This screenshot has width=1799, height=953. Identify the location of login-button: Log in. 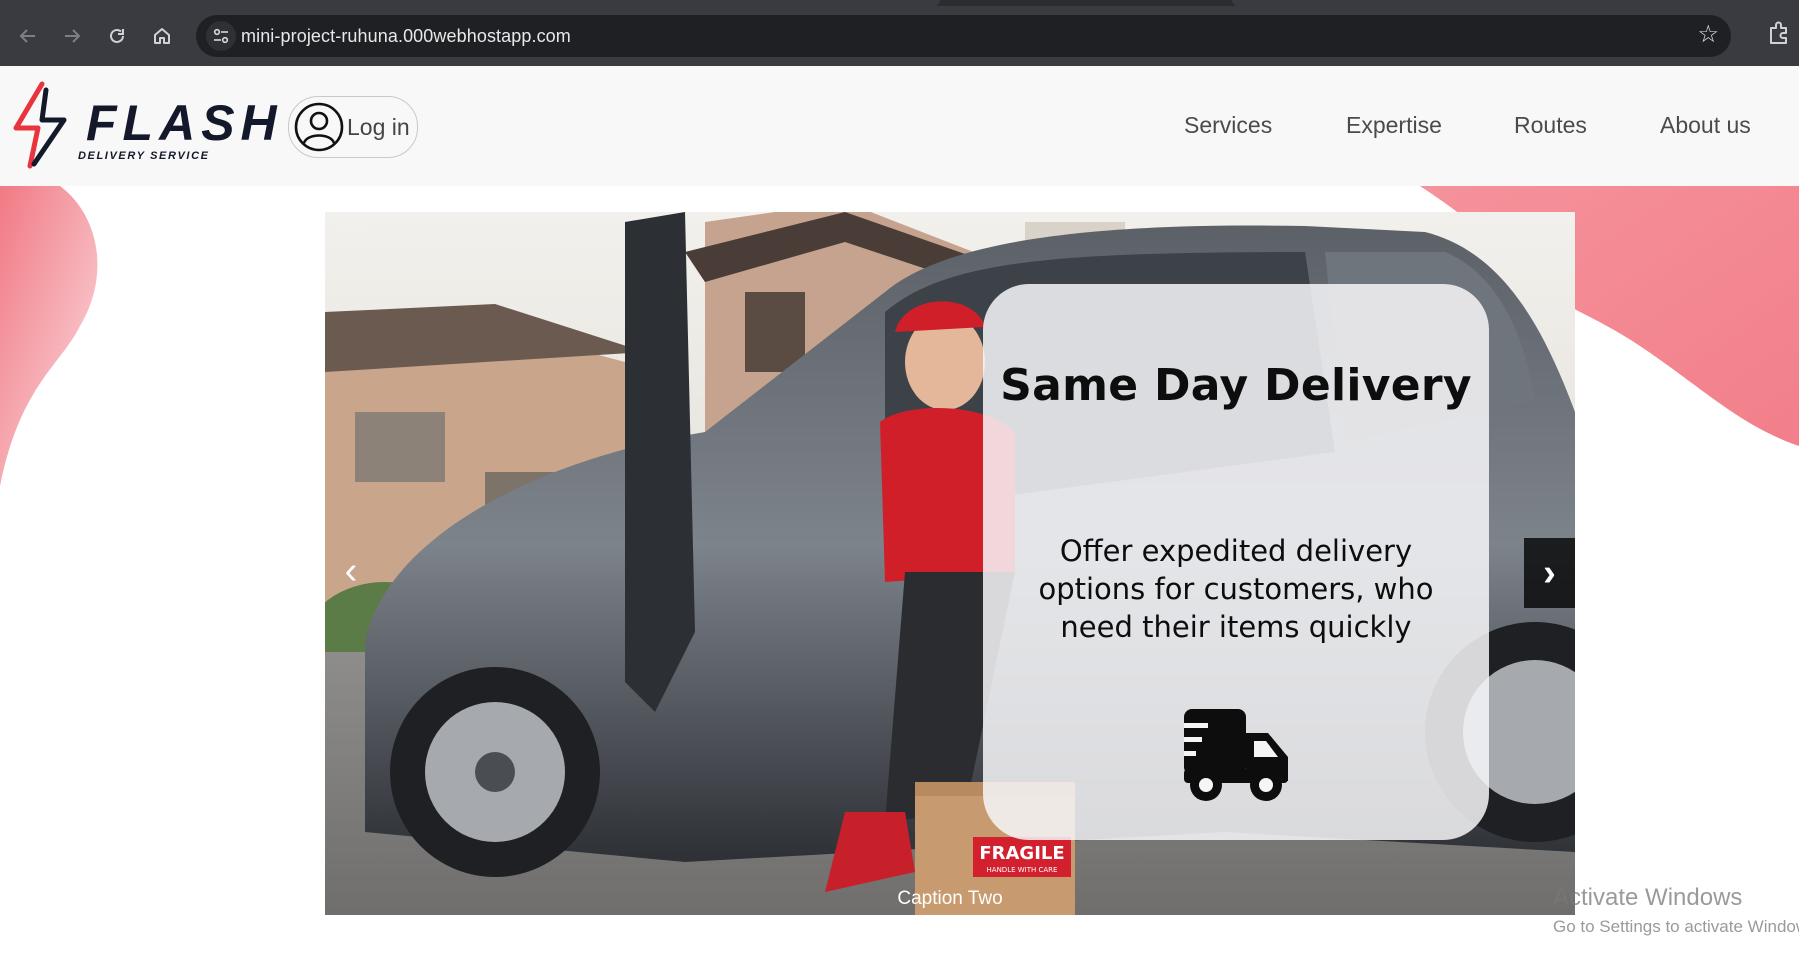
(353, 127).